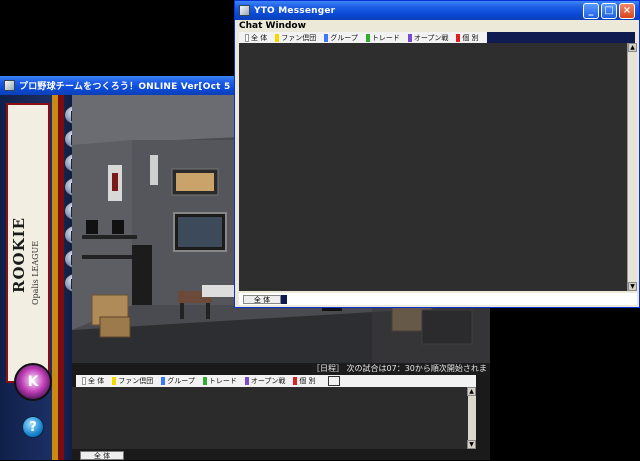 This screenshot has height=461, width=640. What do you see at coordinates (437, 10) in the screenshot?
I see `messenger-title-bar: YTO Messenger _ □ ×` at bounding box center [437, 10].